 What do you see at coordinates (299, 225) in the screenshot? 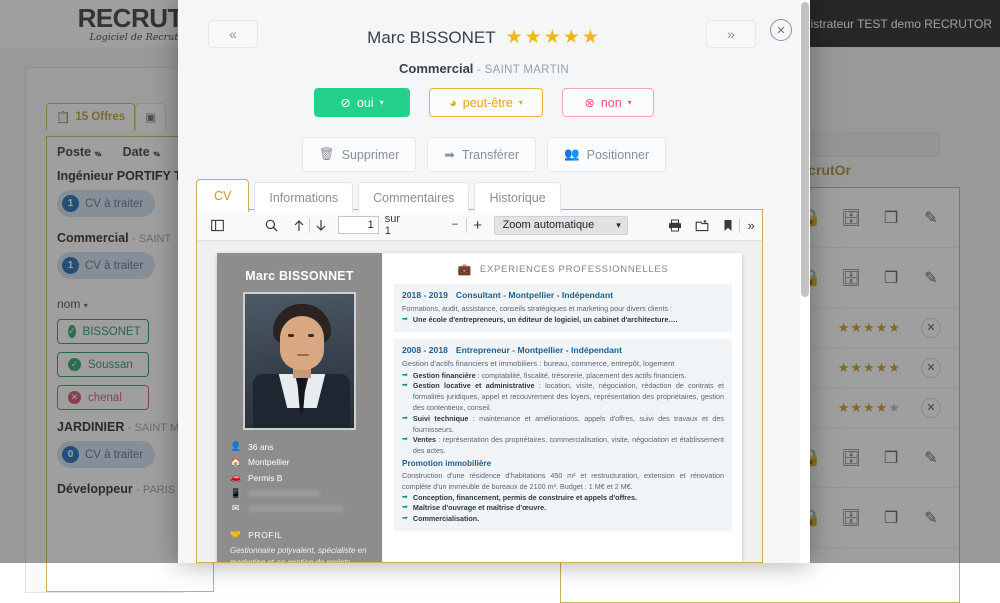
I see `arrow-up-icon` at bounding box center [299, 225].